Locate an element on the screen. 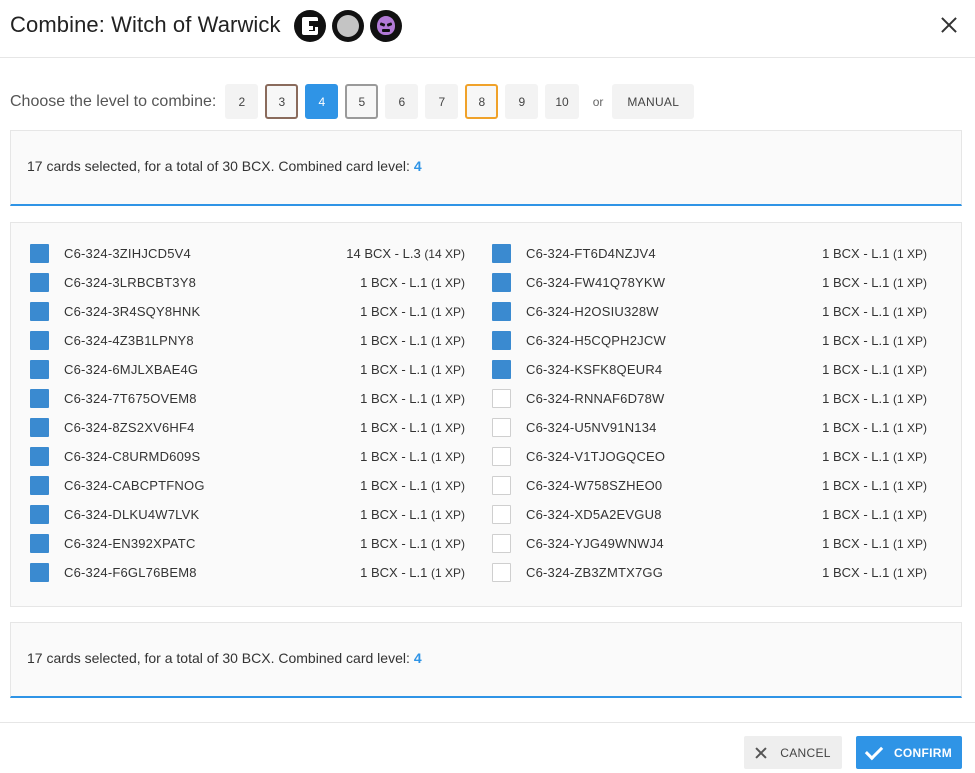 The width and height of the screenshot is (975, 773). card-row: C6-324-8ZS2XV6HF4 1 BCX - L.1 (1 XP) is located at coordinates (242, 427).